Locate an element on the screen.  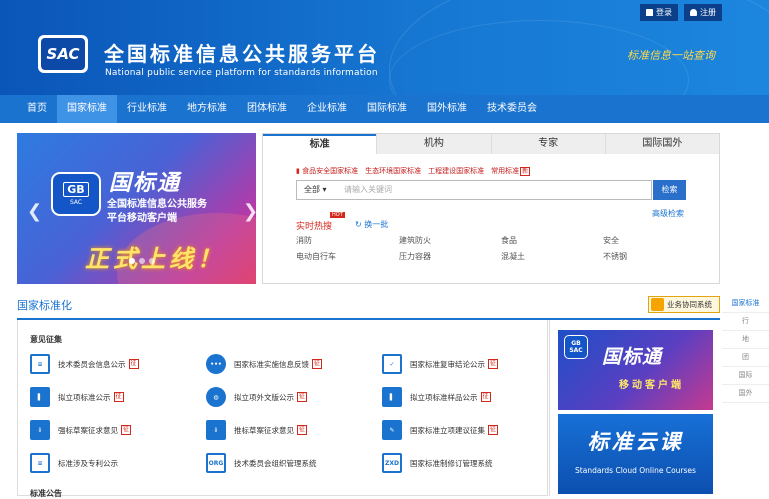
hot-terms: 消防 建筑防火 食品 安全电动自行车 压力容器 混凝土 不锈钢 is located at coordinates (489, 248).